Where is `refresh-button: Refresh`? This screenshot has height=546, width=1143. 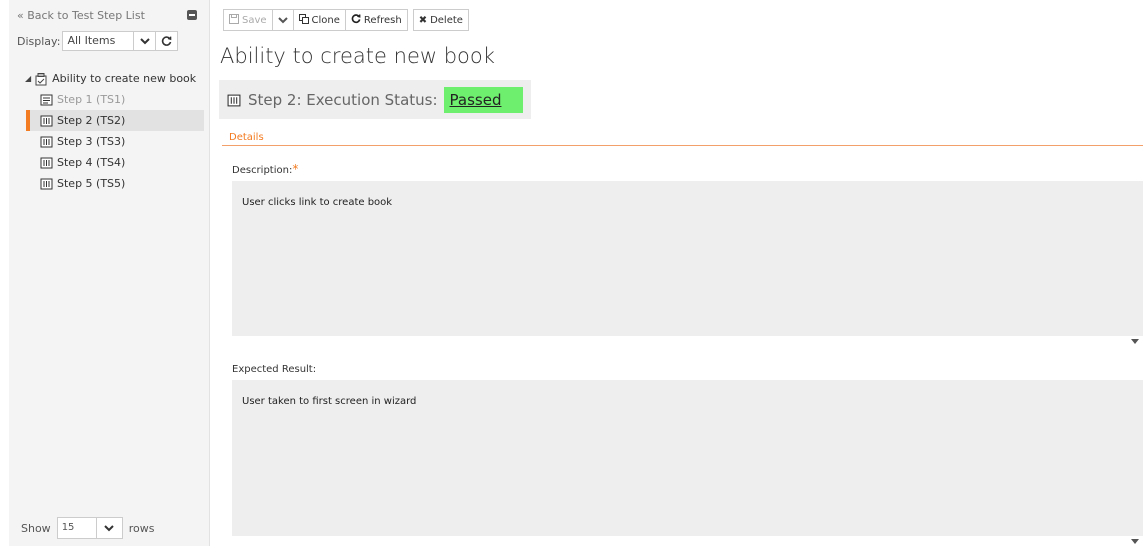 refresh-button: Refresh is located at coordinates (376, 20).